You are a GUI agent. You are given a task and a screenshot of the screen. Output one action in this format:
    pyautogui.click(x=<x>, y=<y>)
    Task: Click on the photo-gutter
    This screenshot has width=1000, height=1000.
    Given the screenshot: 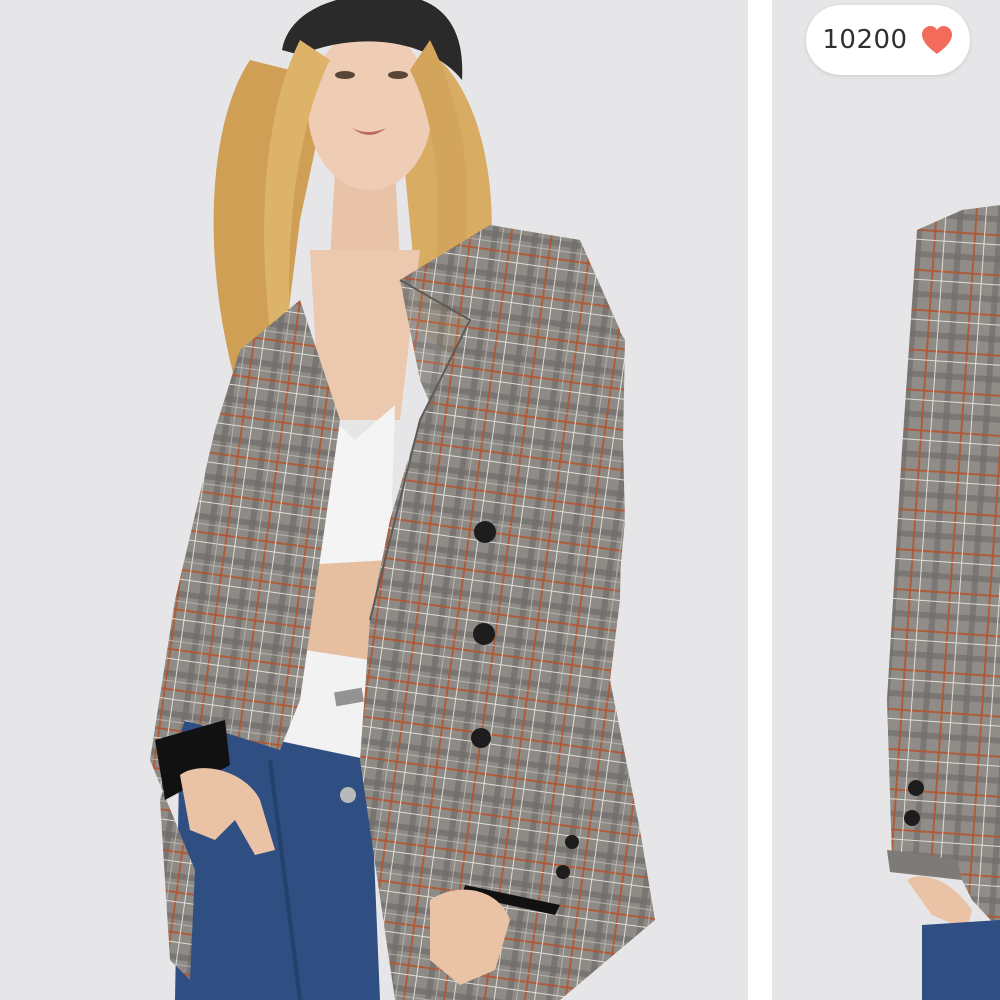 What is the action you would take?
    pyautogui.click(x=760, y=500)
    